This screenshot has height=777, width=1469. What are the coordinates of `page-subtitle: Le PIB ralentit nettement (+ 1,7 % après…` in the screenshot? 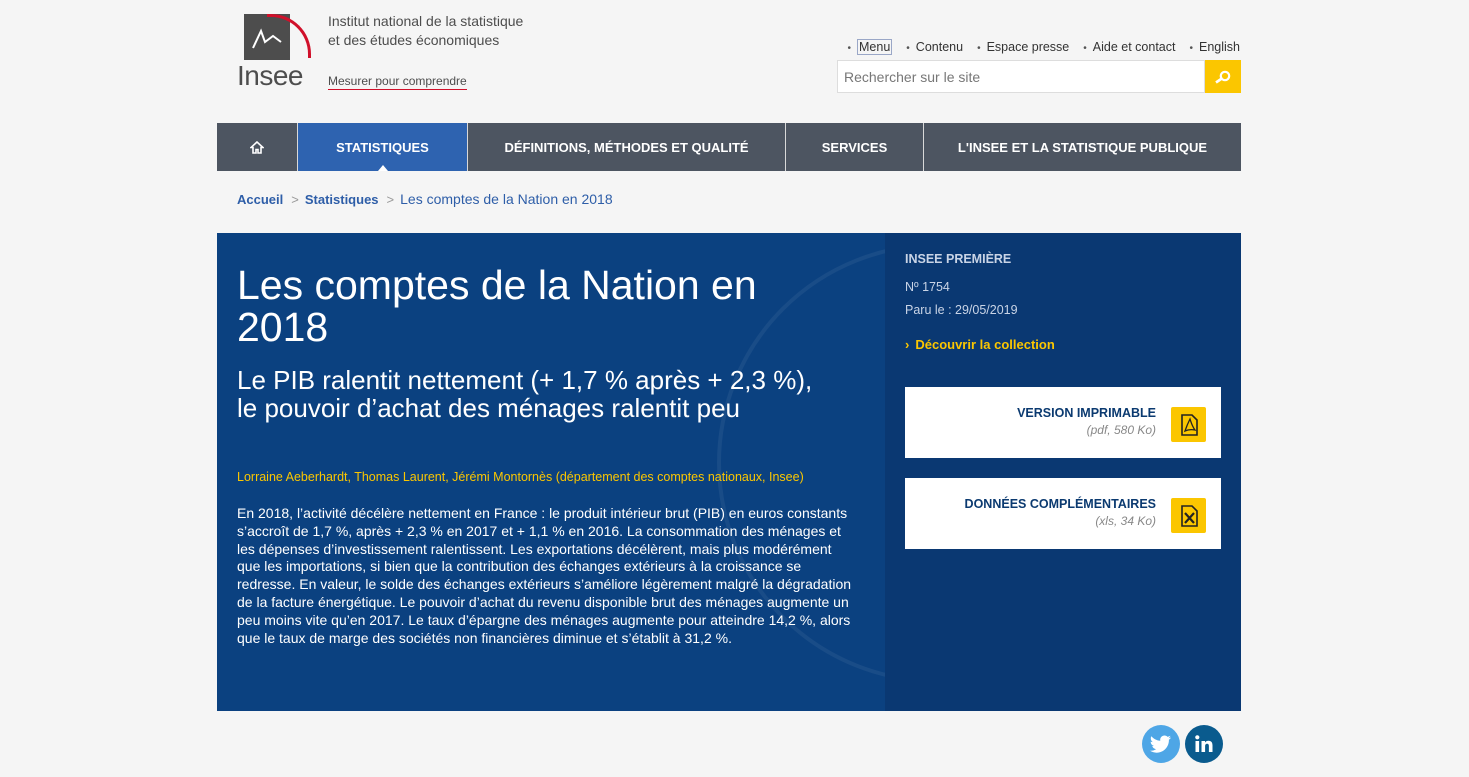 It's located at (525, 394).